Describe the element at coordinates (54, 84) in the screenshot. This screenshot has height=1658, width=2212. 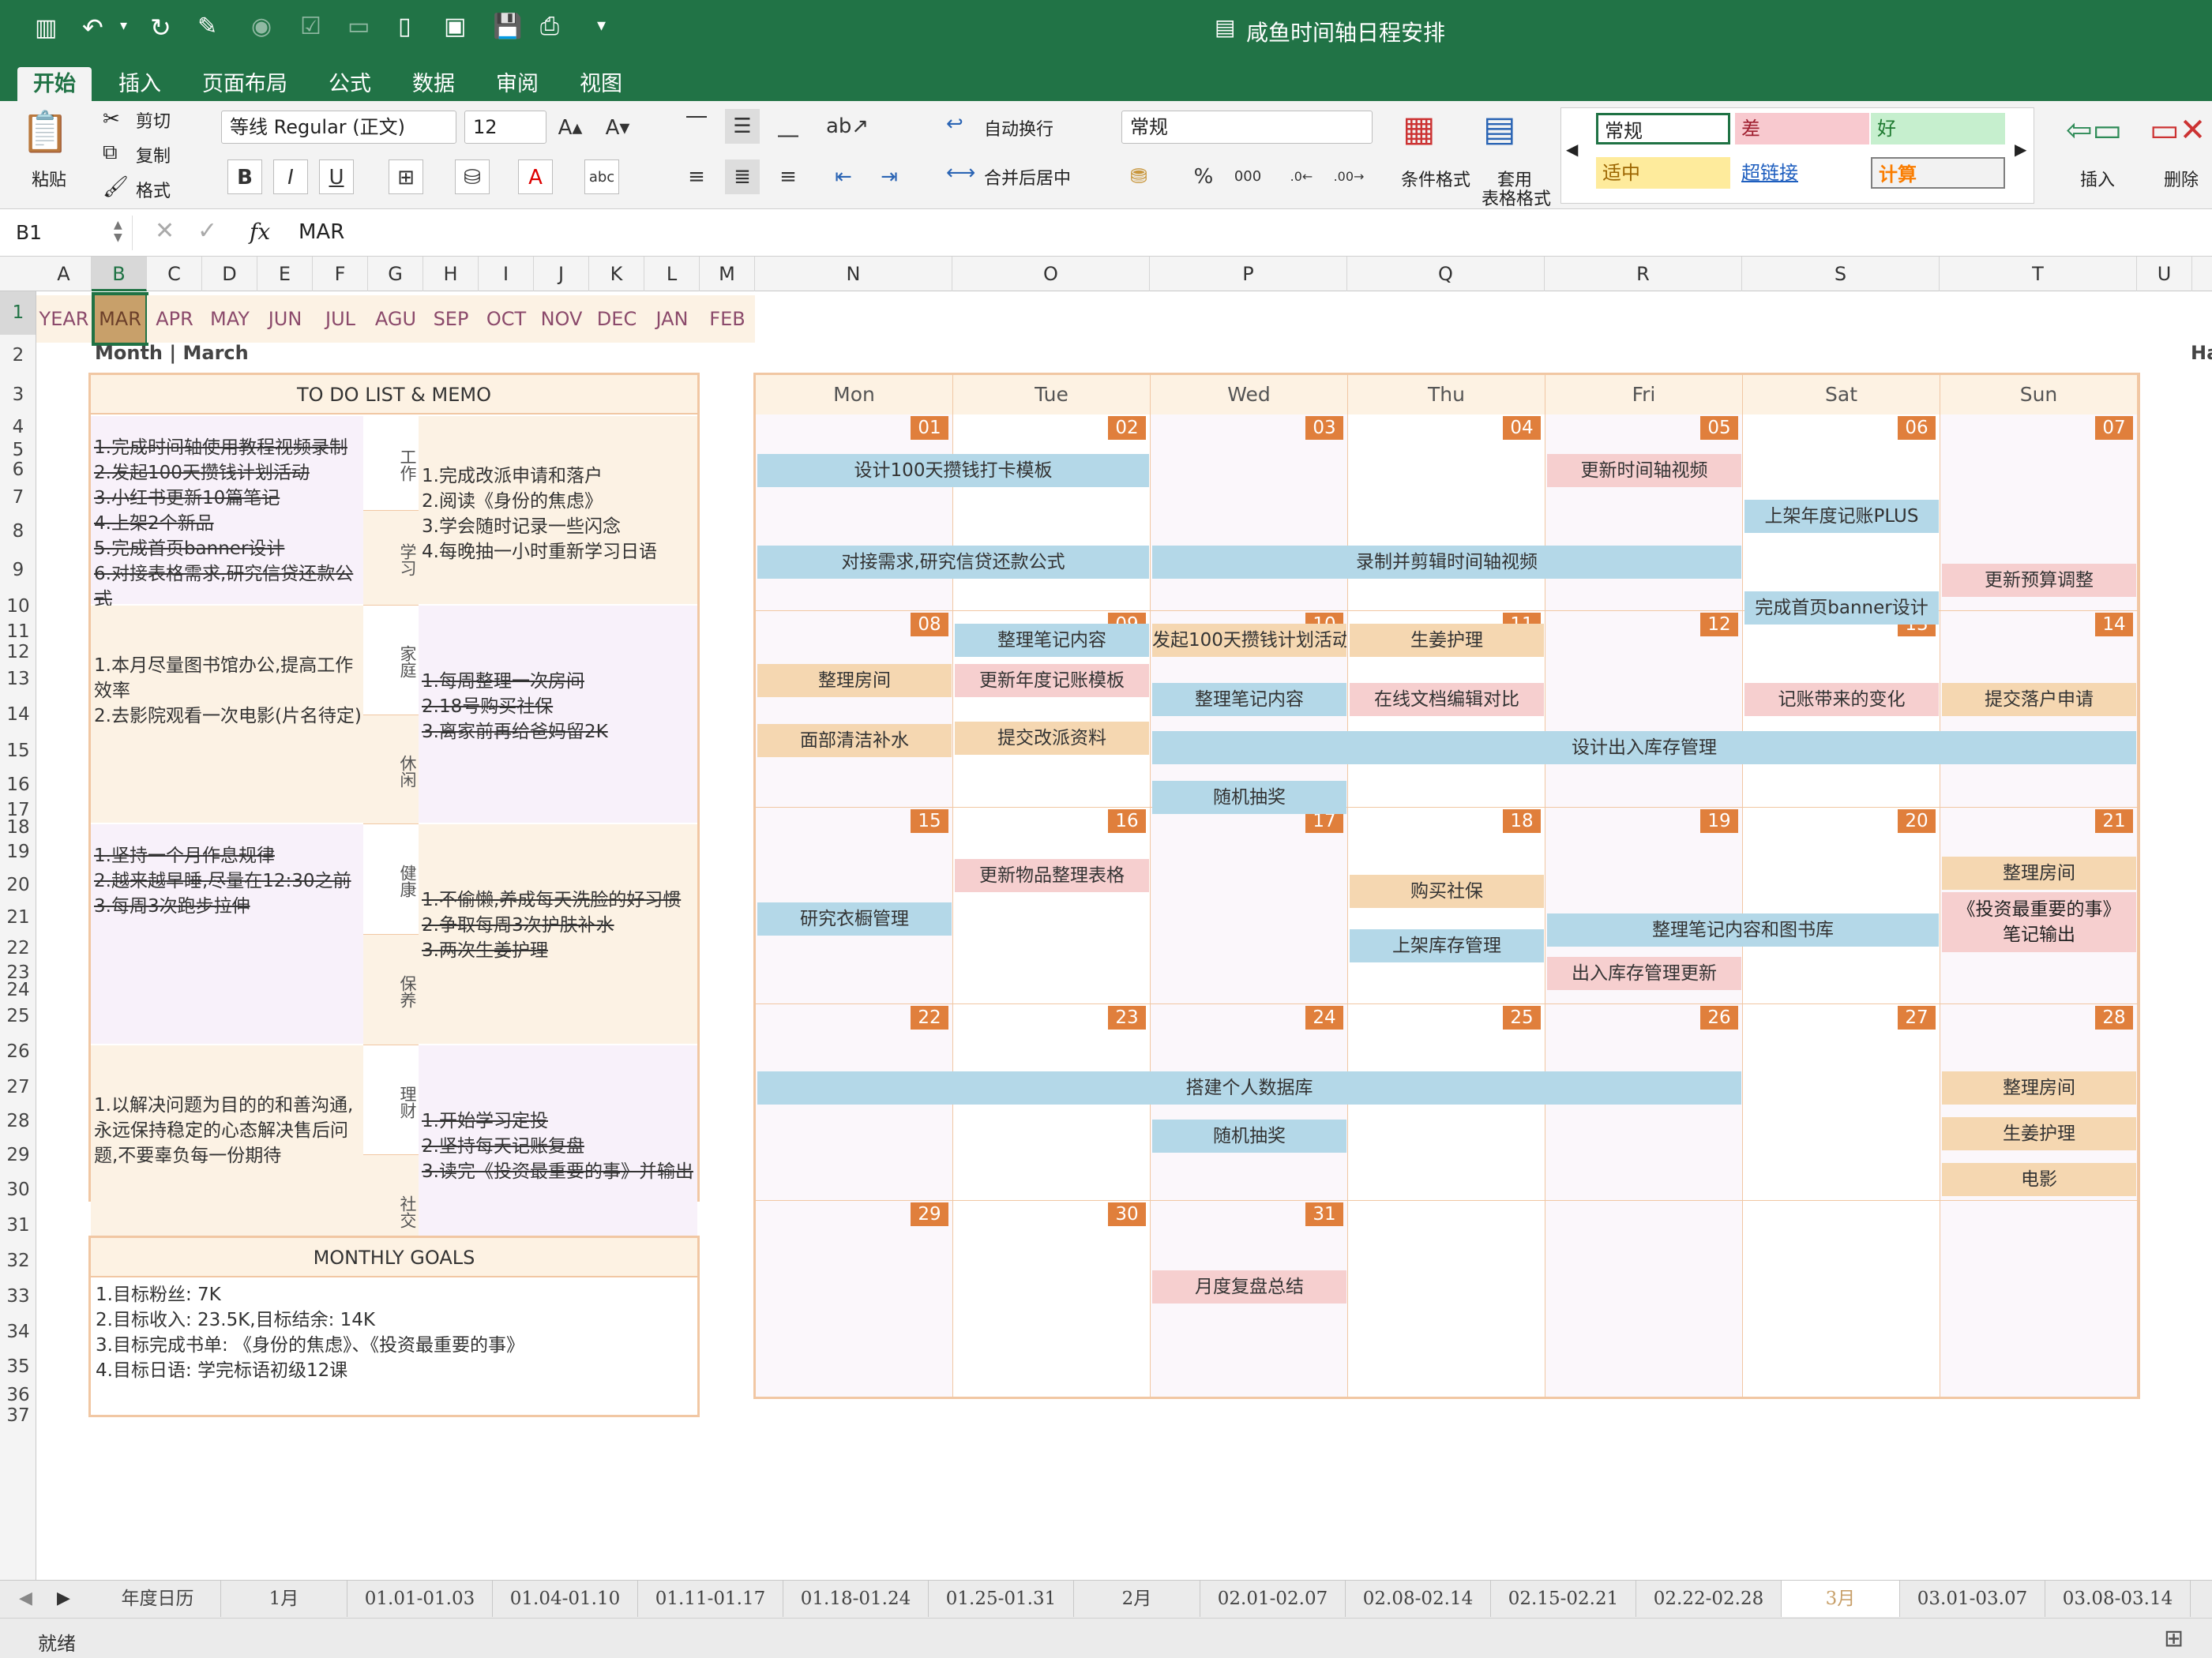
I see `tab-home: 开始` at that location.